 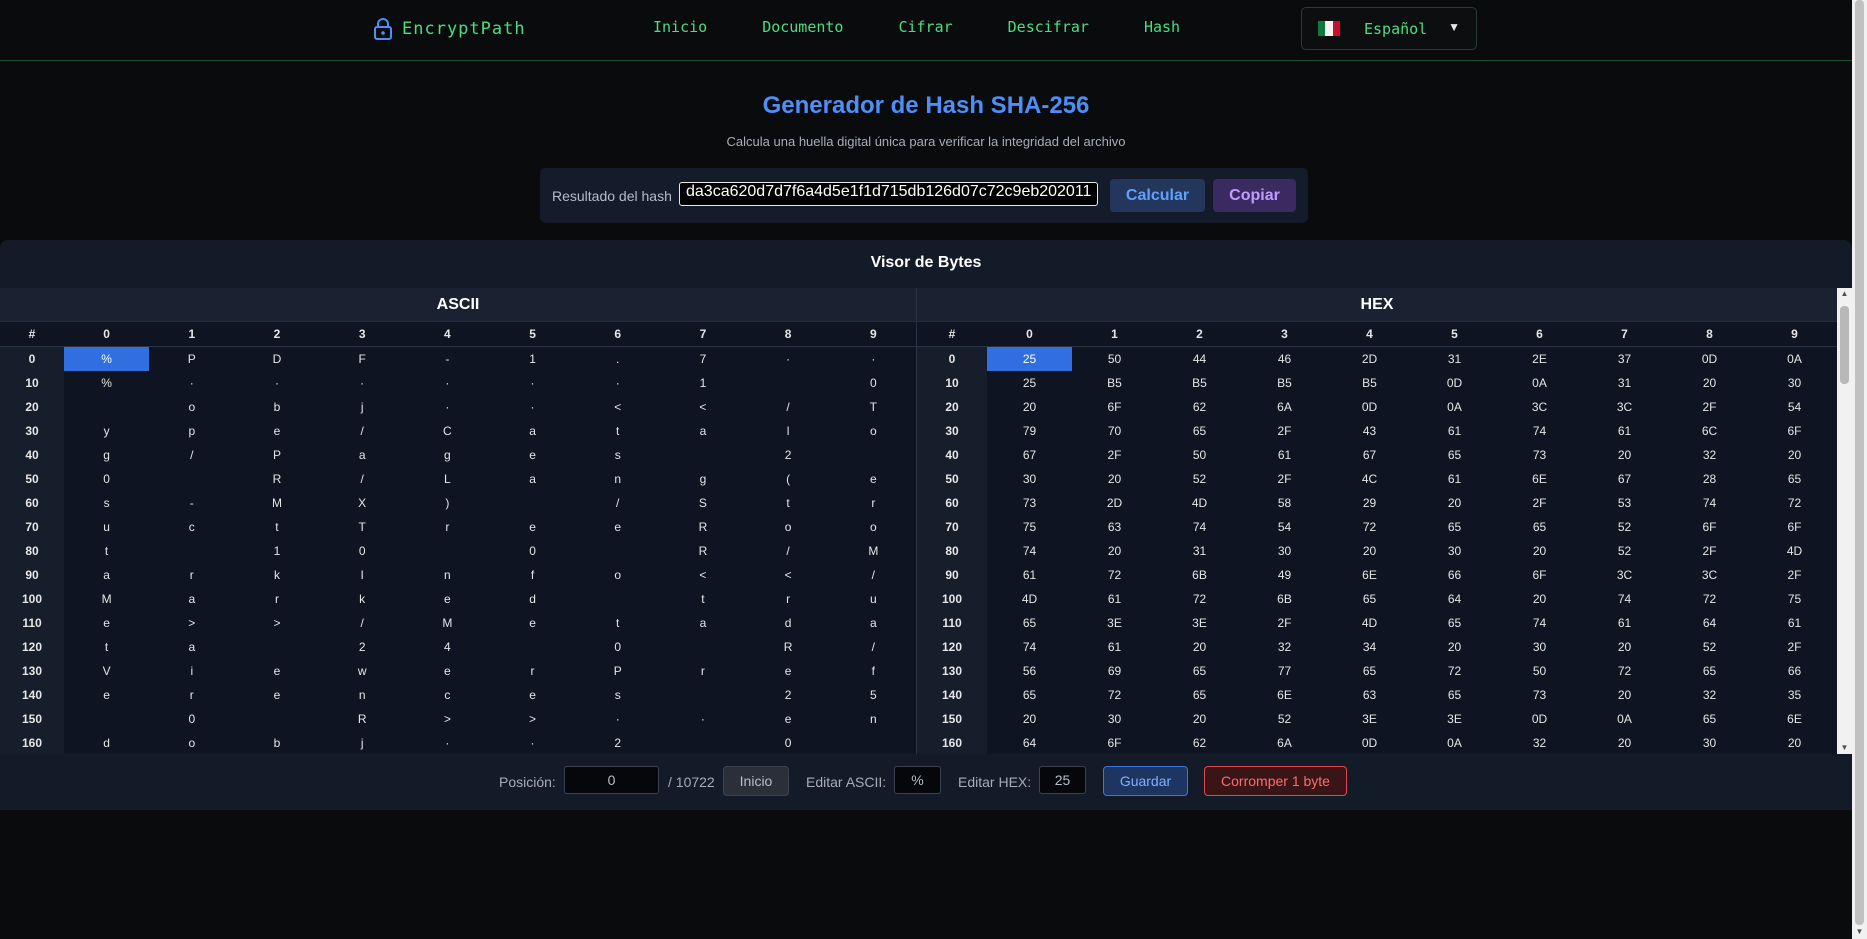 I want to click on ascii-byte-cell: o, so click(x=191, y=407).